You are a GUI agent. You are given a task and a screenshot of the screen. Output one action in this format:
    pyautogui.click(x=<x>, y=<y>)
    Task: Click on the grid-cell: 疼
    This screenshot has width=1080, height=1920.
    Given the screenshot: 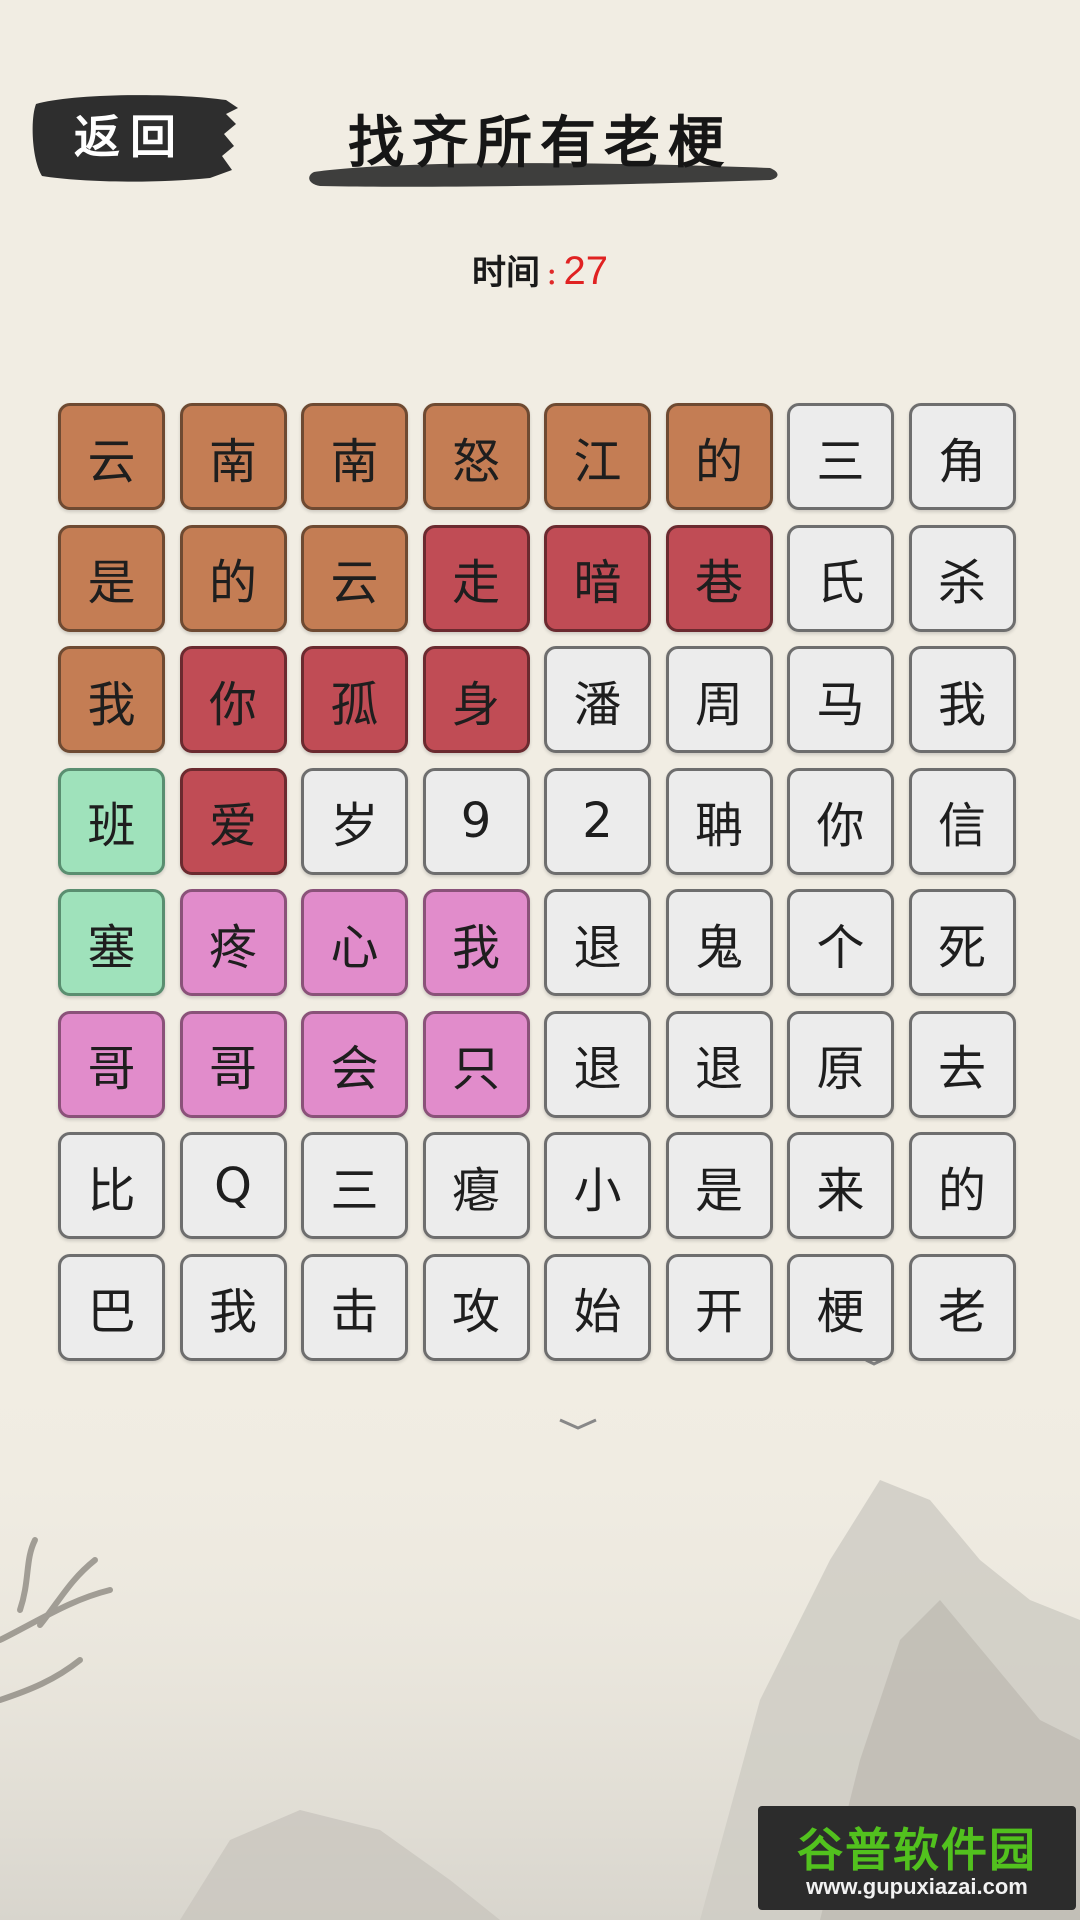 What is the action you would take?
    pyautogui.click(x=233, y=942)
    